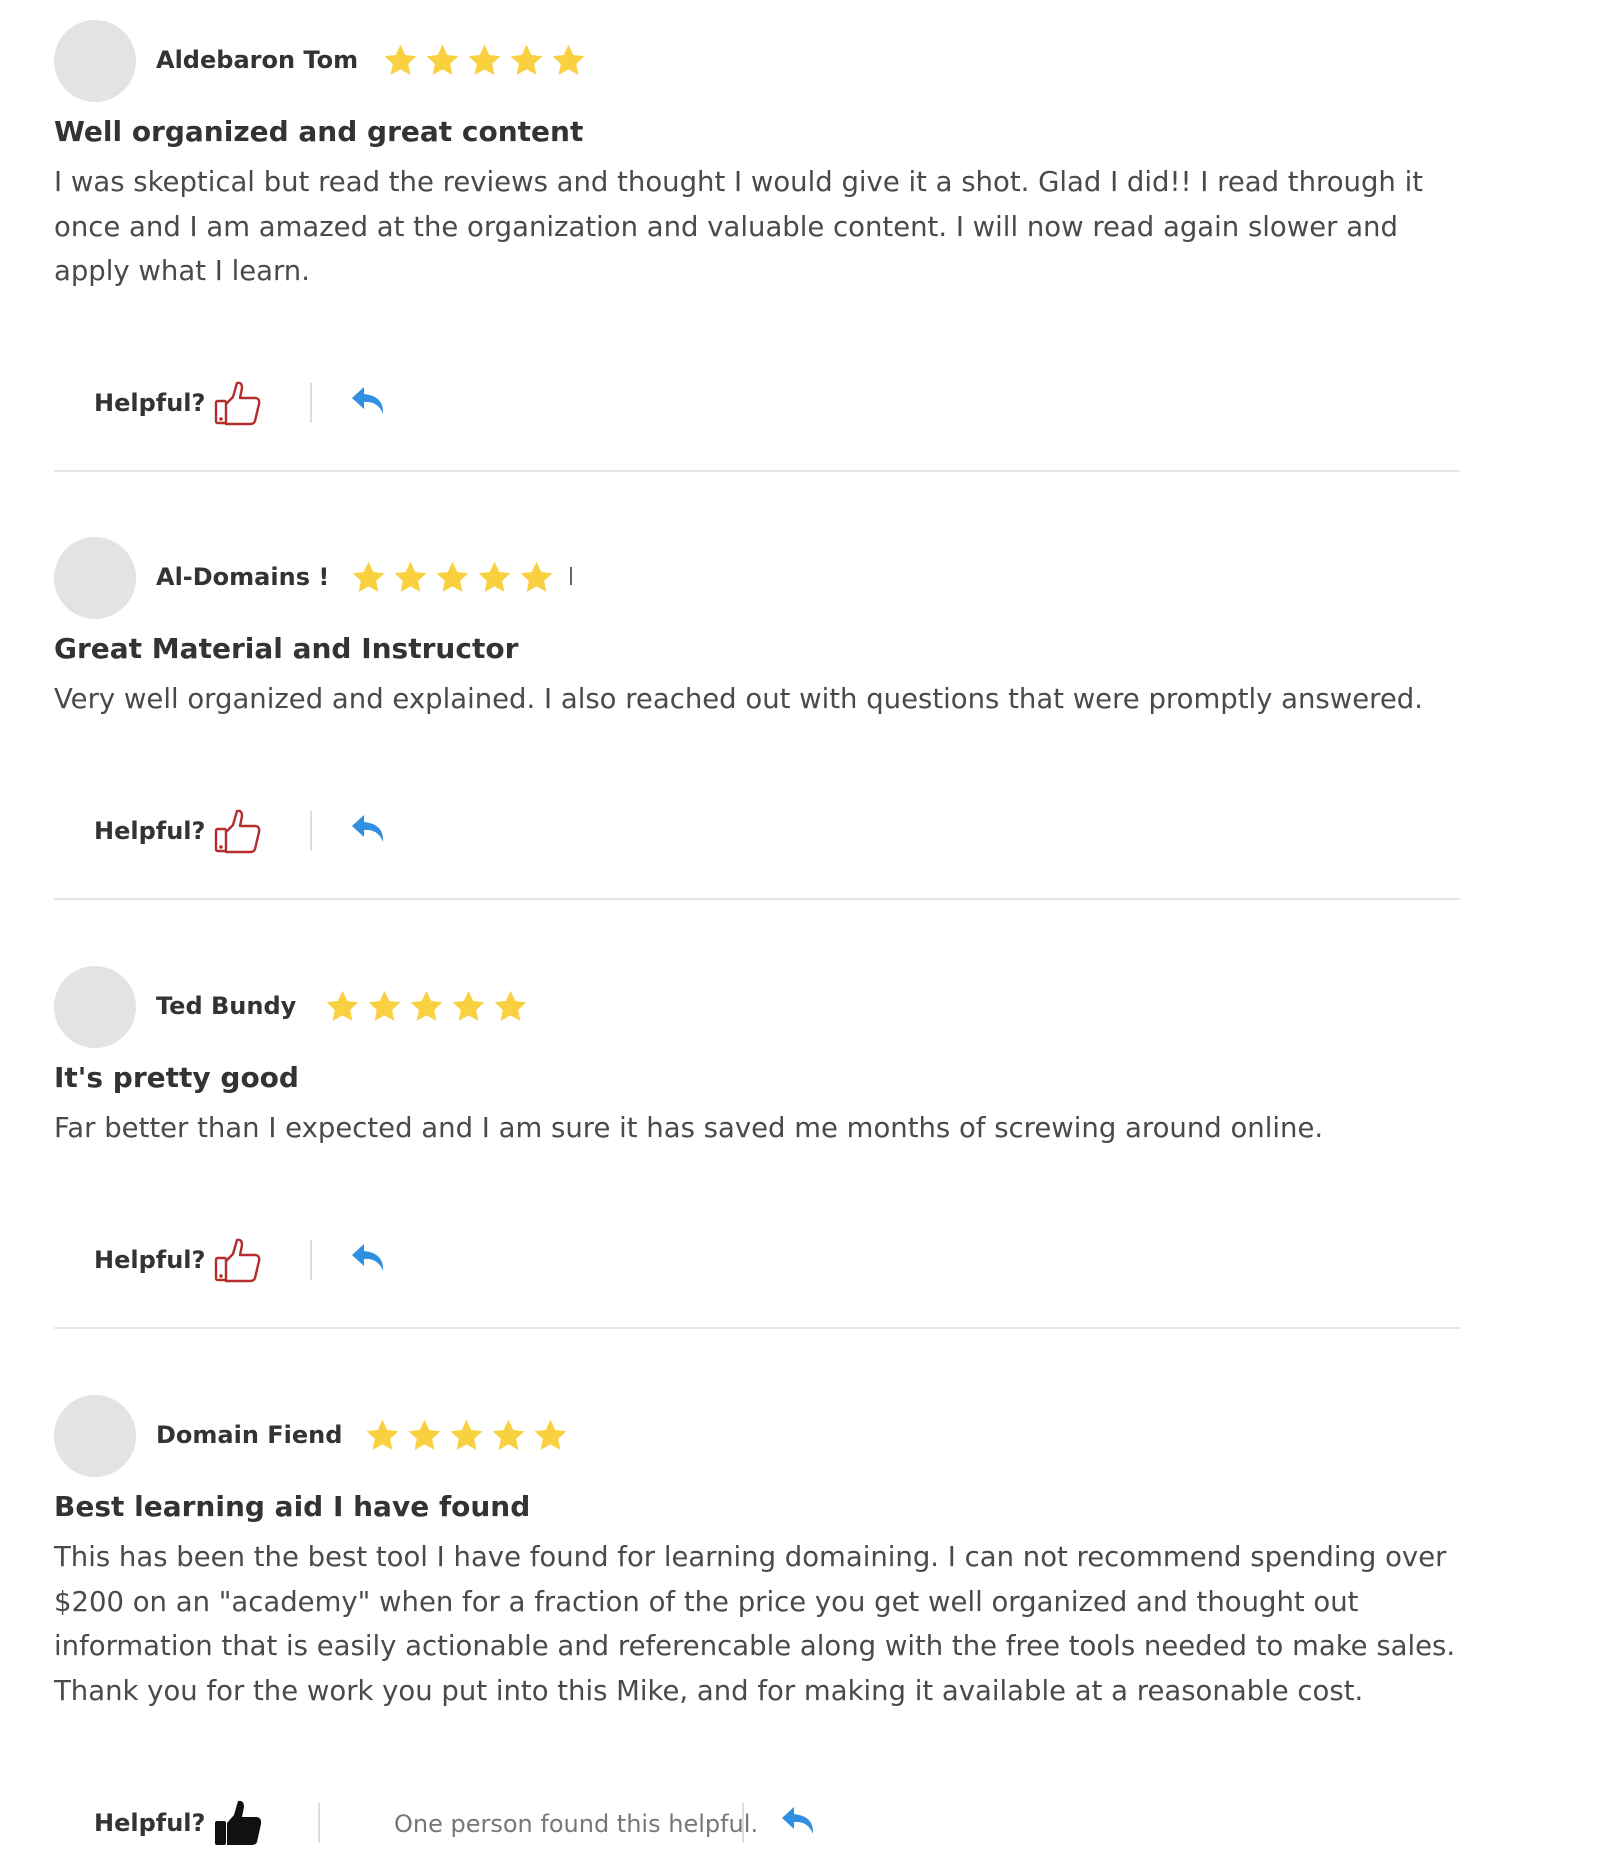 The width and height of the screenshot is (1616, 1854). Describe the element at coordinates (571, 576) in the screenshot. I see `text-cursor` at that location.